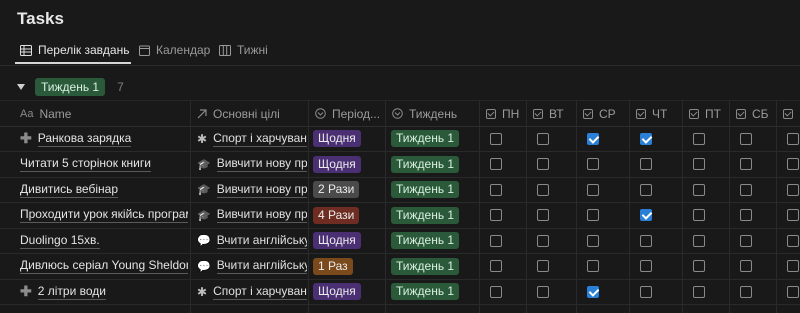  Describe the element at coordinates (752, 113) in the screenshot. I see `column-header-sat: СБ` at that location.